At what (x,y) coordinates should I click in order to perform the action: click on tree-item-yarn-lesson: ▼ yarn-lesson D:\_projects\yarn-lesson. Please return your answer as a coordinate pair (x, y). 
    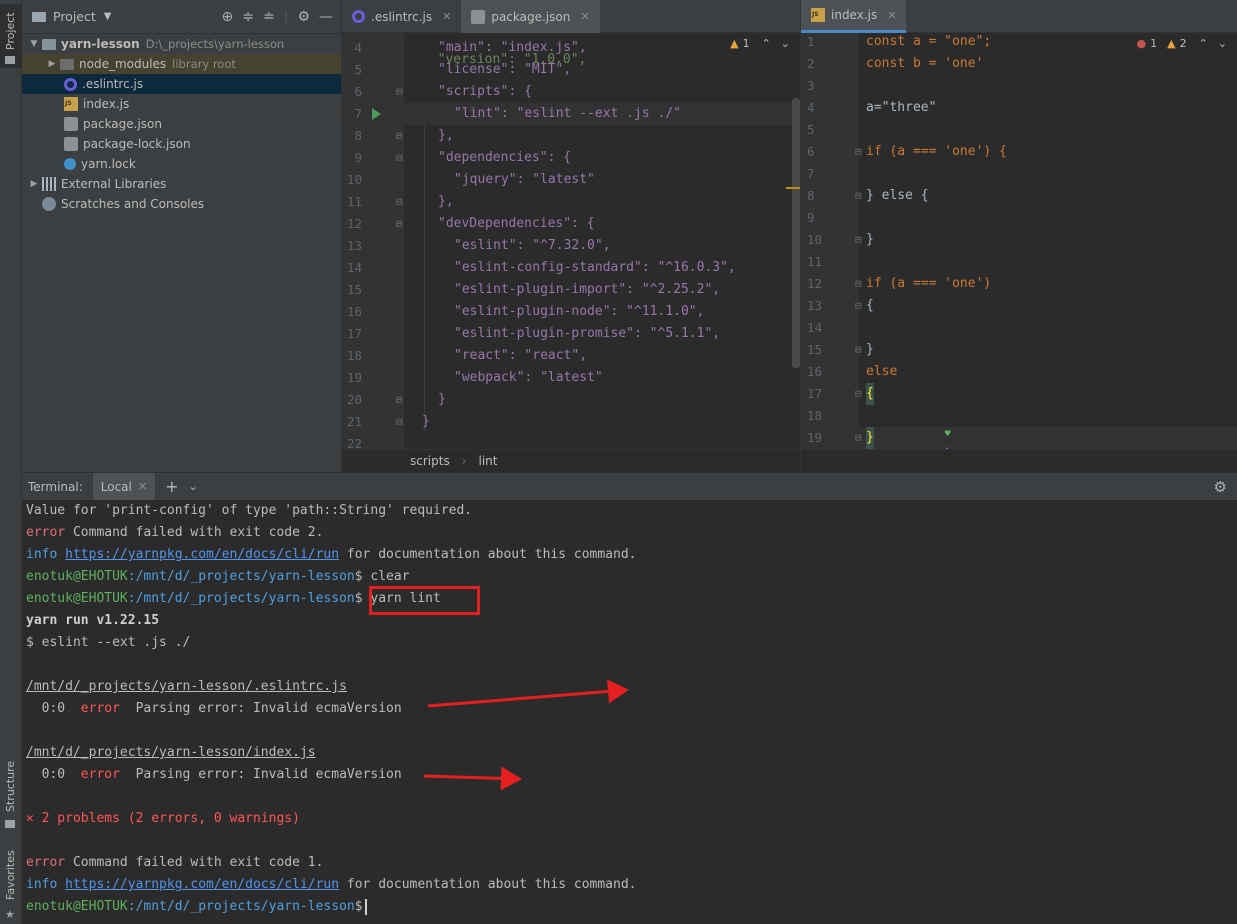
    Looking at the image, I should click on (181, 44).